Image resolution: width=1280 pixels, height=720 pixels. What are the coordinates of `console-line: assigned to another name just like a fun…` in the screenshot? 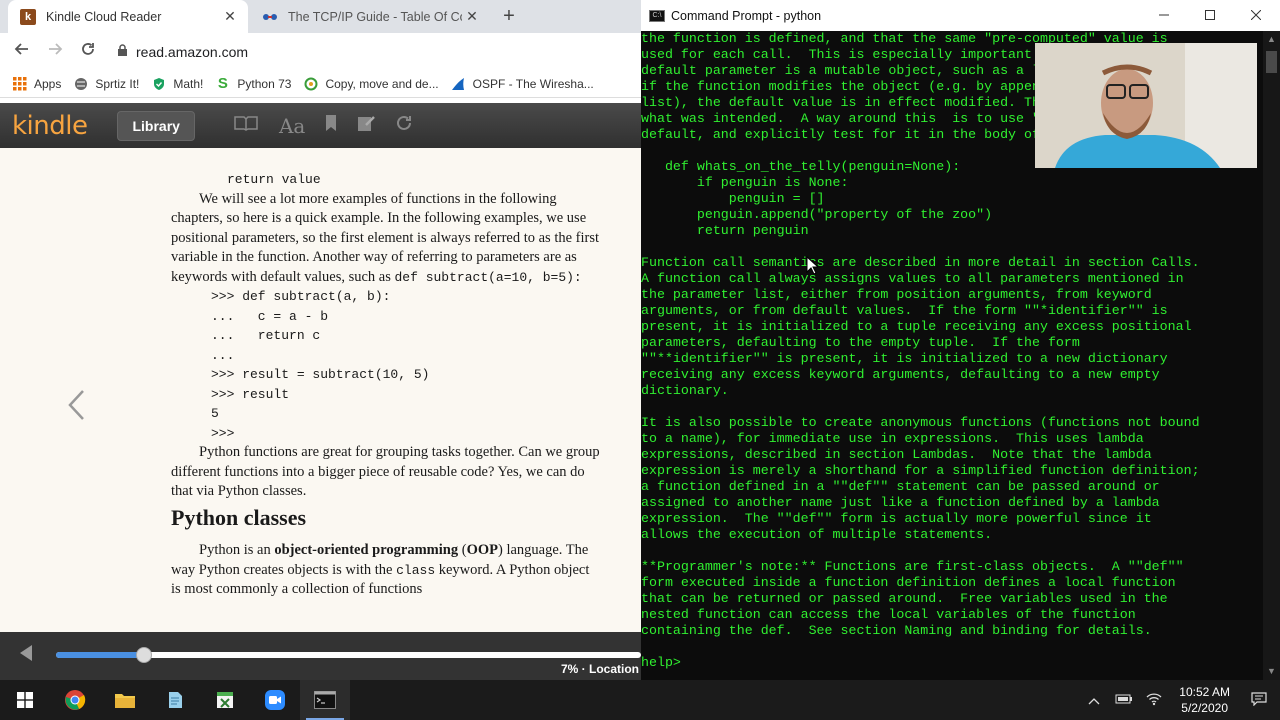 It's located at (900, 502).